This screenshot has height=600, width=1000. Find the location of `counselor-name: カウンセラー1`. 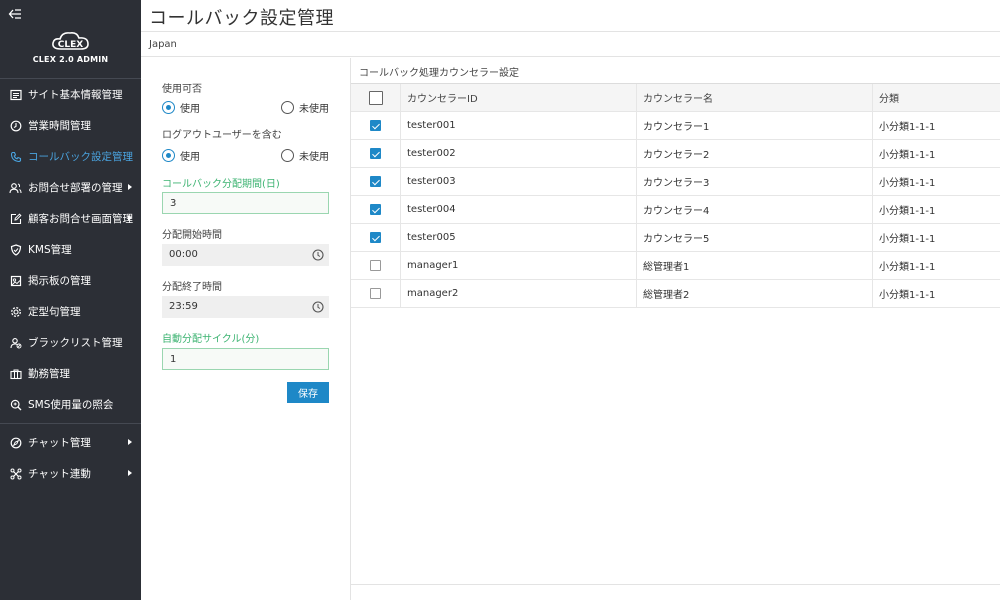

counselor-name: カウンセラー1 is located at coordinates (755, 125).